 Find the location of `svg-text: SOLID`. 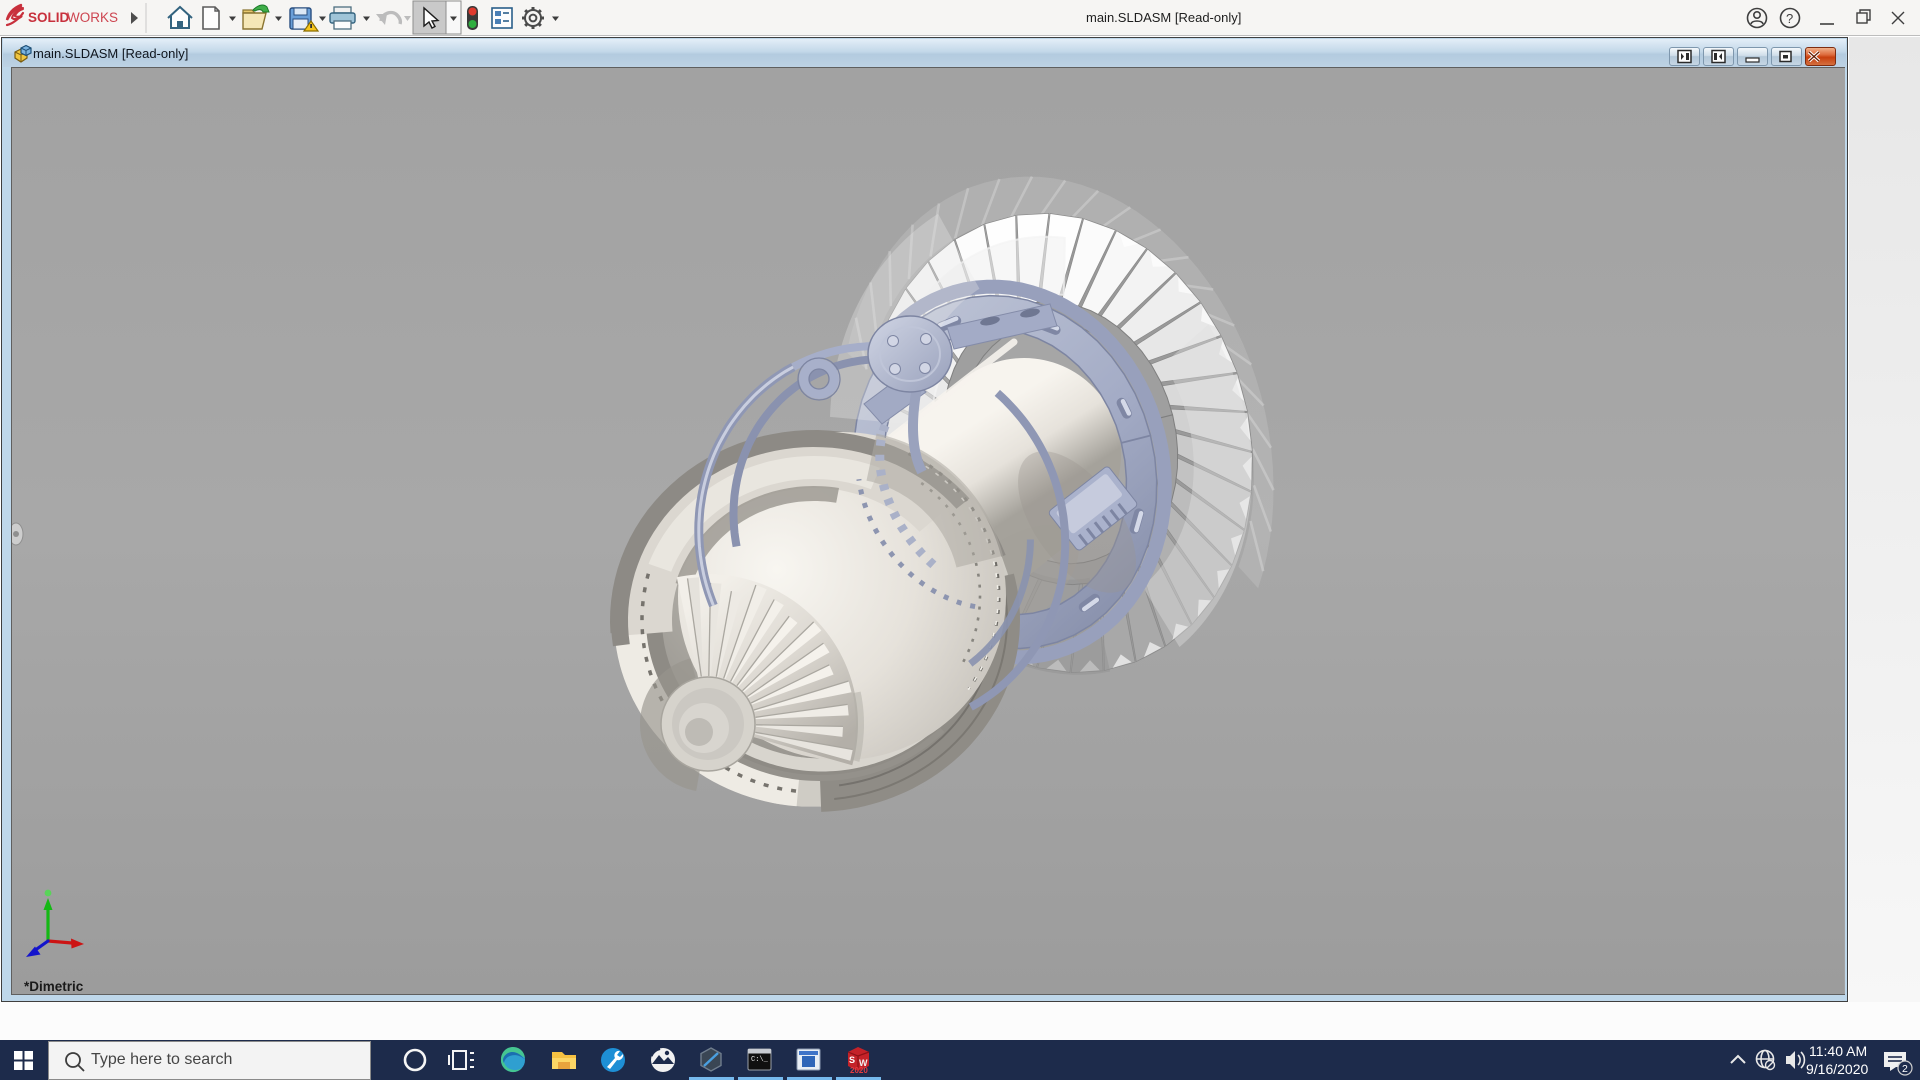

svg-text: SOLID is located at coordinates (49, 17).